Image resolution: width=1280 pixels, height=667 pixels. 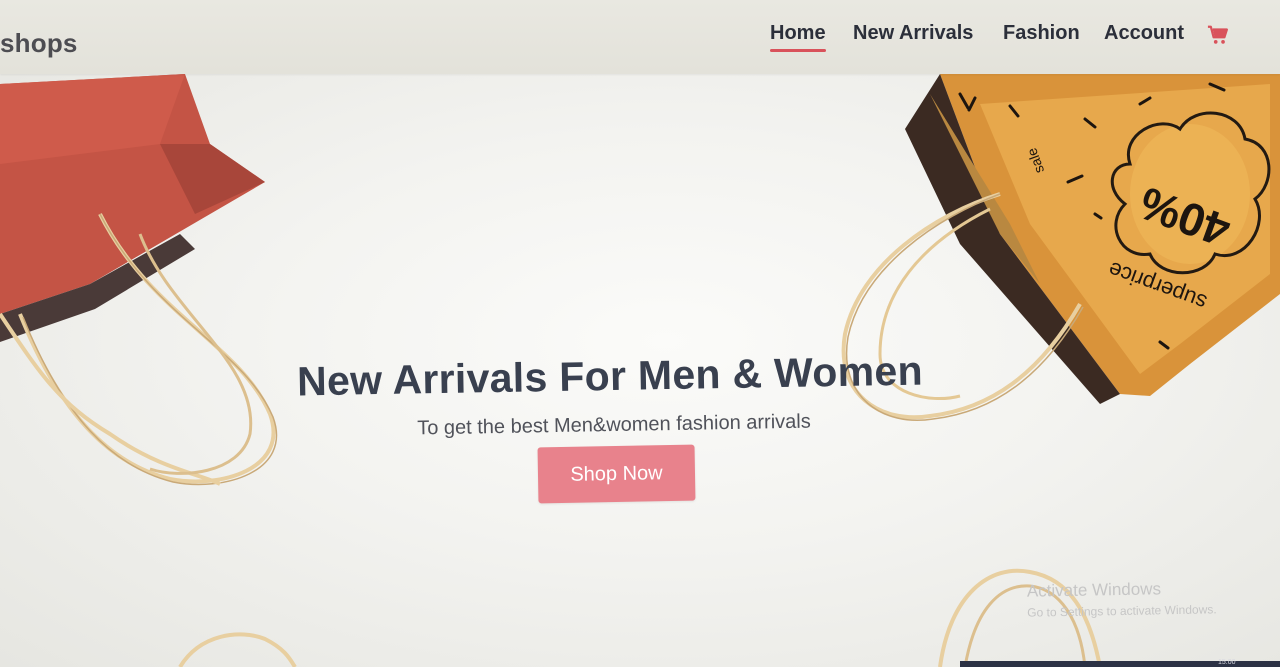 What do you see at coordinates (798, 37) in the screenshot?
I see `nav-home: Home` at bounding box center [798, 37].